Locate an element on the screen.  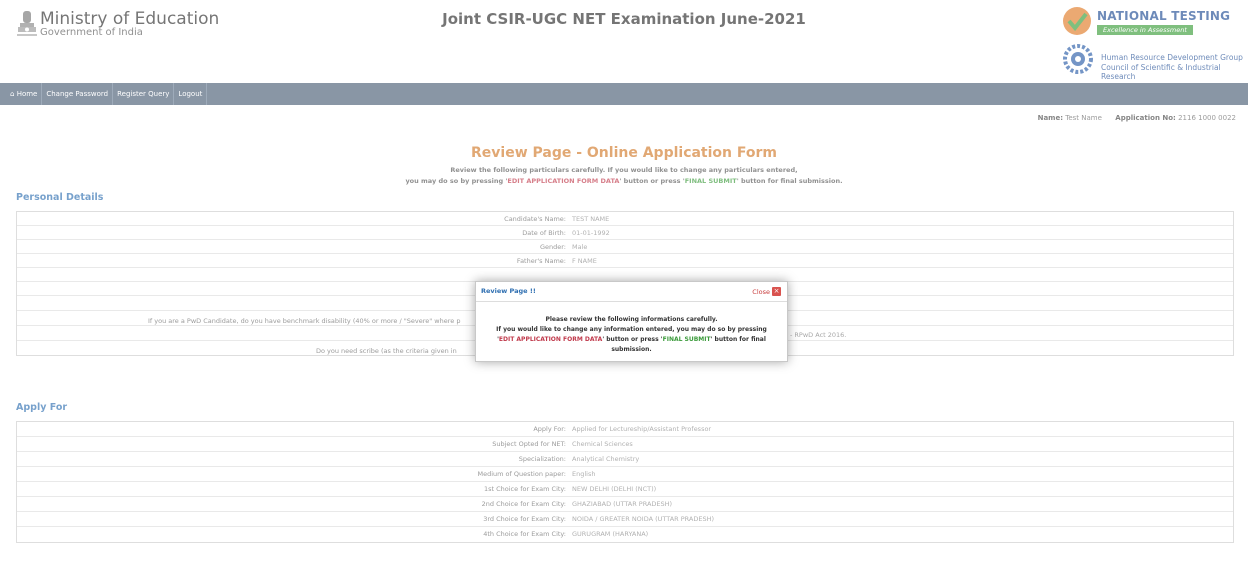
modal-edit-label: EDIT APPLICATION FORM DATA is located at coordinates (550, 339).